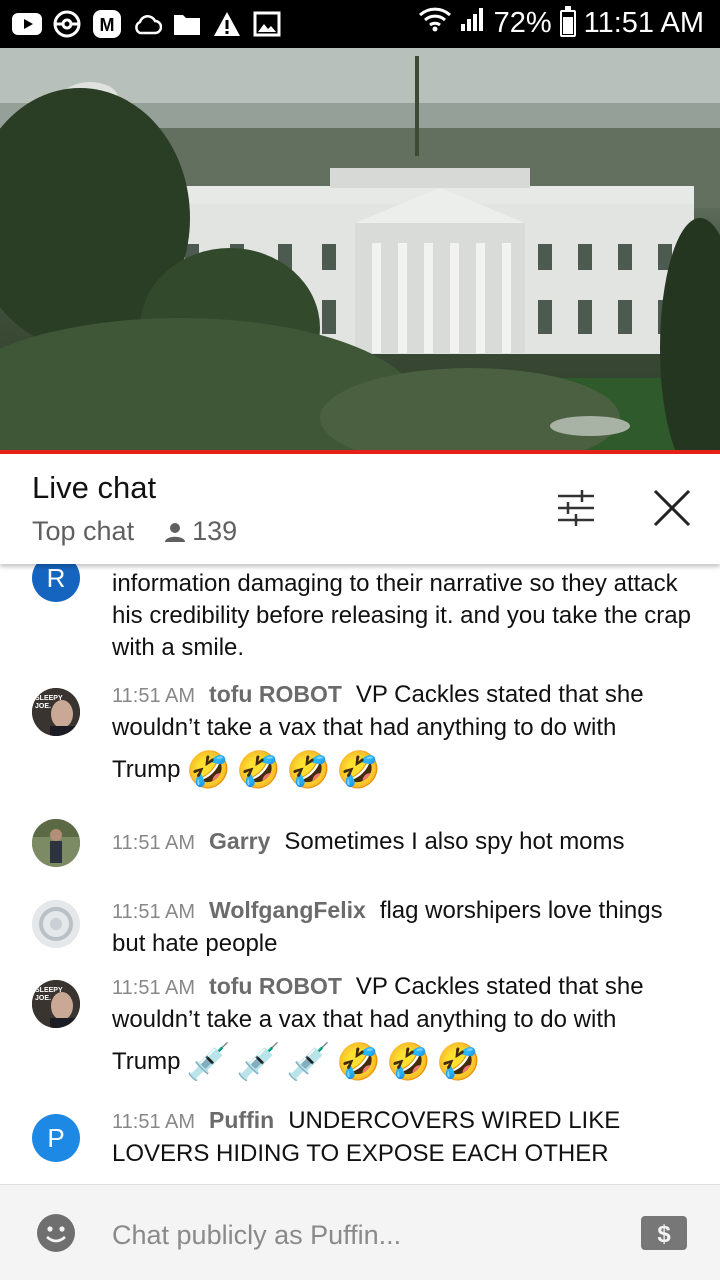  What do you see at coordinates (83, 531) in the screenshot?
I see `chat-mode-label: Top chat` at bounding box center [83, 531].